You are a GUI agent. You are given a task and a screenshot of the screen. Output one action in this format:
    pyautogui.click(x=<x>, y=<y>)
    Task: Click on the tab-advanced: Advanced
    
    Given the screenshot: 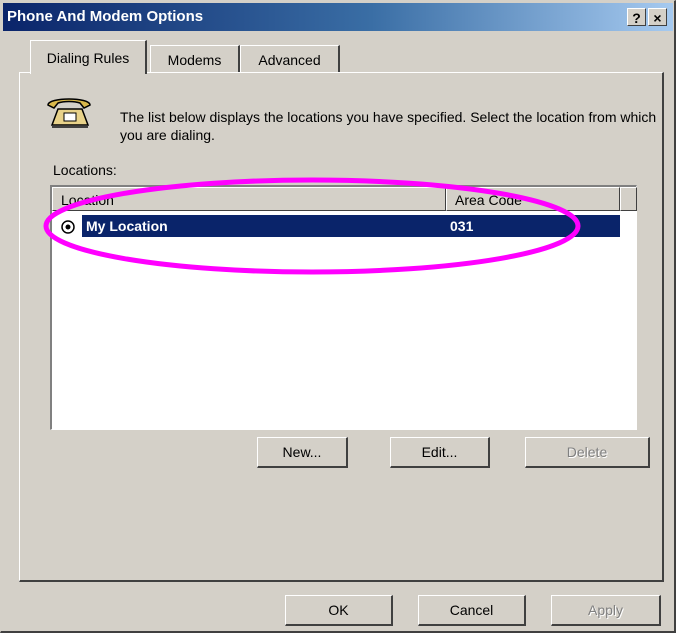 What is the action you would take?
    pyautogui.click(x=290, y=59)
    